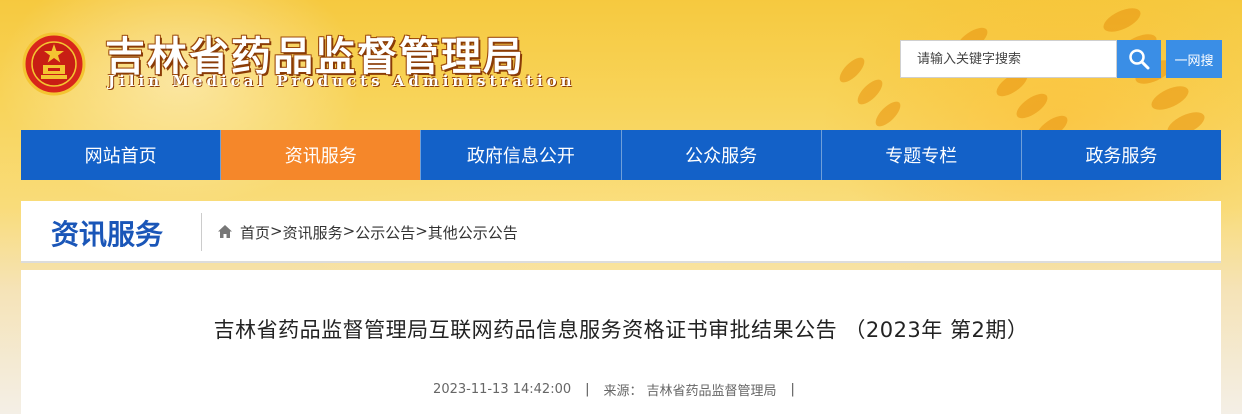 Image resolution: width=1242 pixels, height=414 pixels. What do you see at coordinates (1015, 59) in the screenshot?
I see `search-input` at bounding box center [1015, 59].